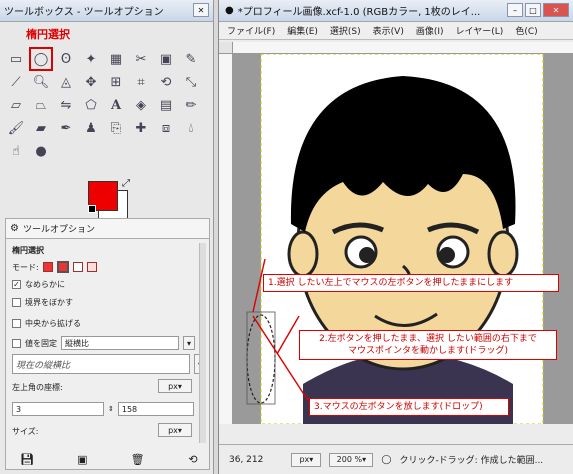 The height and width of the screenshot is (474, 573). I want to click on menu-view: 表示(V), so click(388, 30).